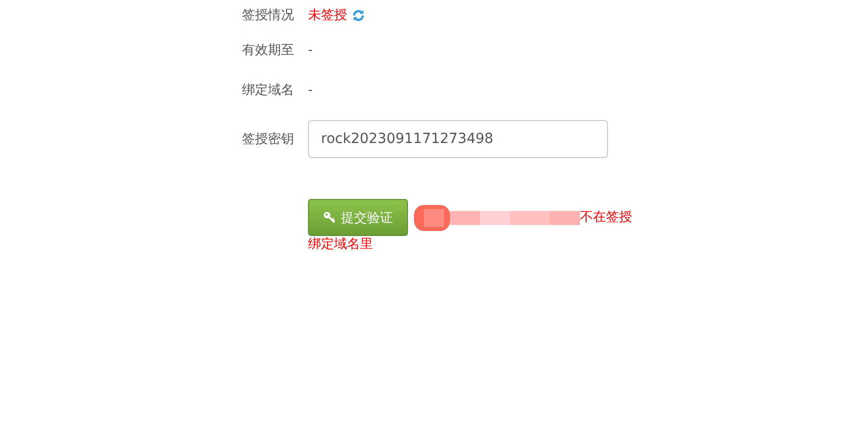 This screenshot has width=862, height=424. I want to click on error-message: 绑定域名里, so click(340, 244).